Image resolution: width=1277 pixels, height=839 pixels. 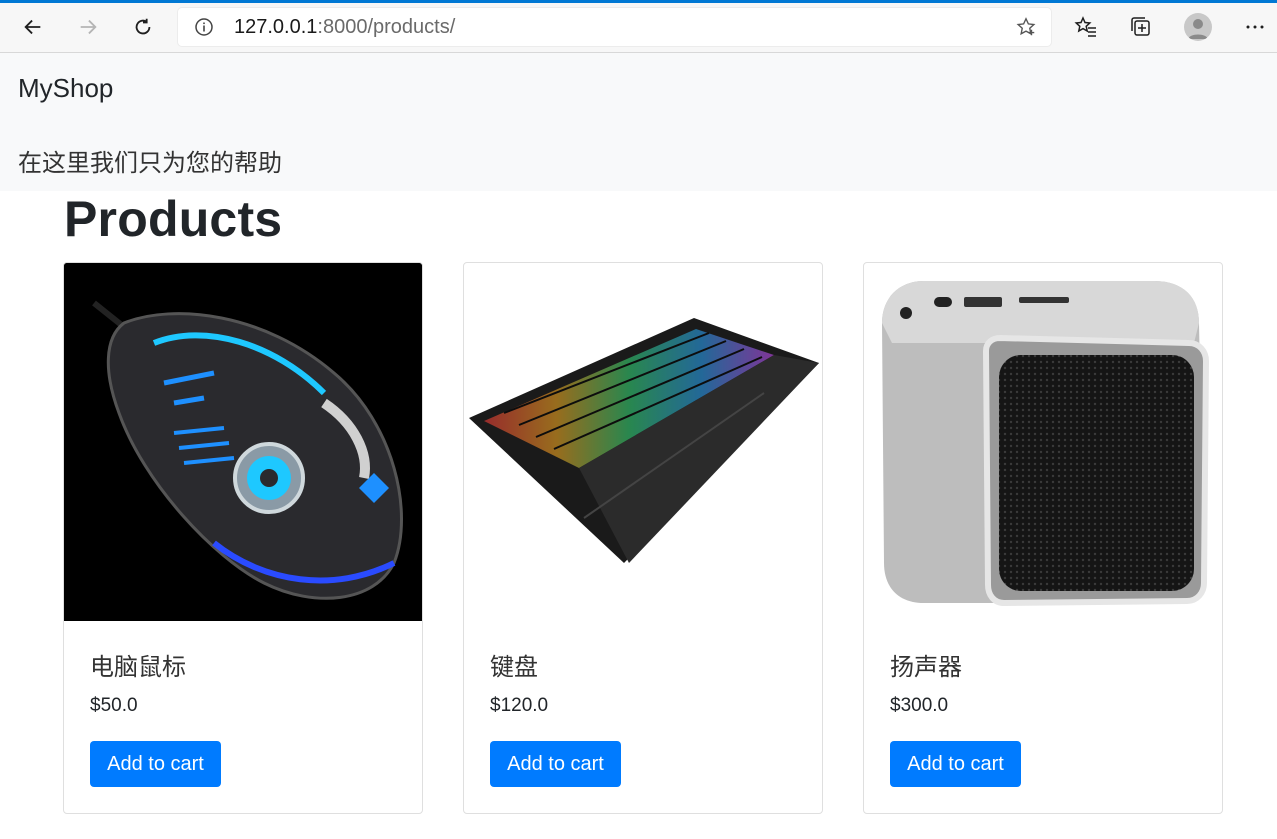 I want to click on browser-toolbar: 127.0.0.1:8000/products/, so click(x=638, y=26).